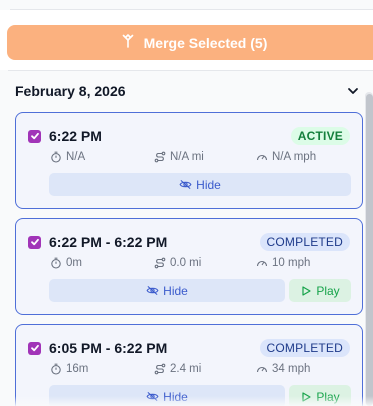 The height and width of the screenshot is (406, 373). What do you see at coordinates (283, 263) in the screenshot?
I see `trip-speed: 10 mph` at bounding box center [283, 263].